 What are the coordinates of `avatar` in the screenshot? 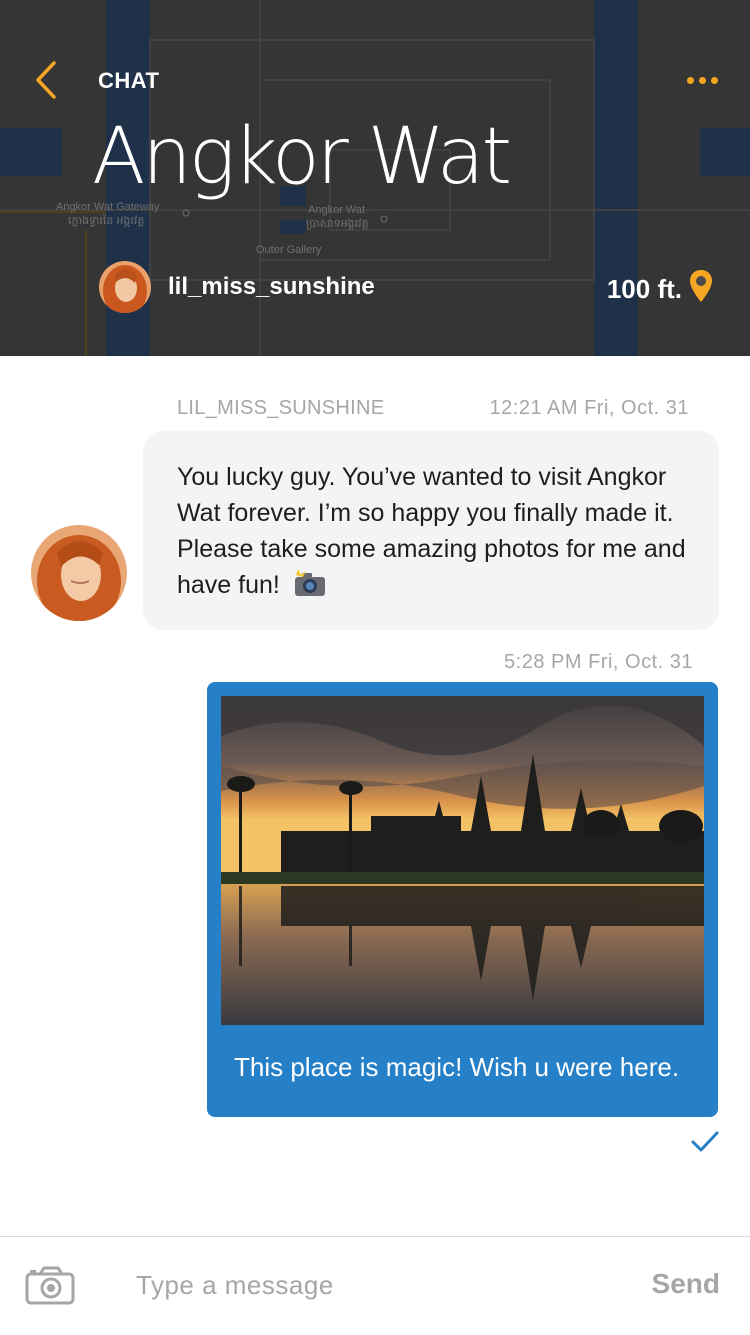 It's located at (125, 287).